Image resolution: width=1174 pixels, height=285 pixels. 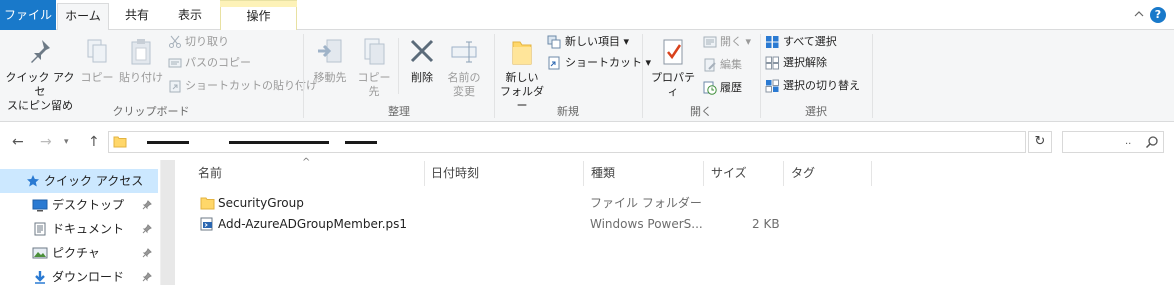 What do you see at coordinates (1128, 141) in the screenshot?
I see `search-placeholder: ..` at bounding box center [1128, 141].